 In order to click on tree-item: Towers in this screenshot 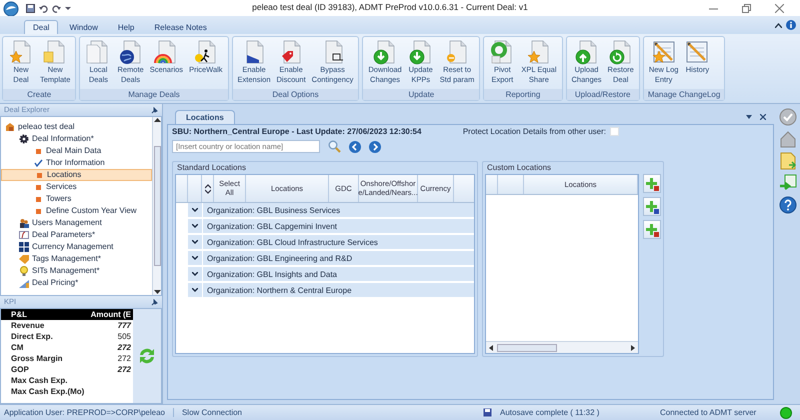, I will do `click(76, 199)`.